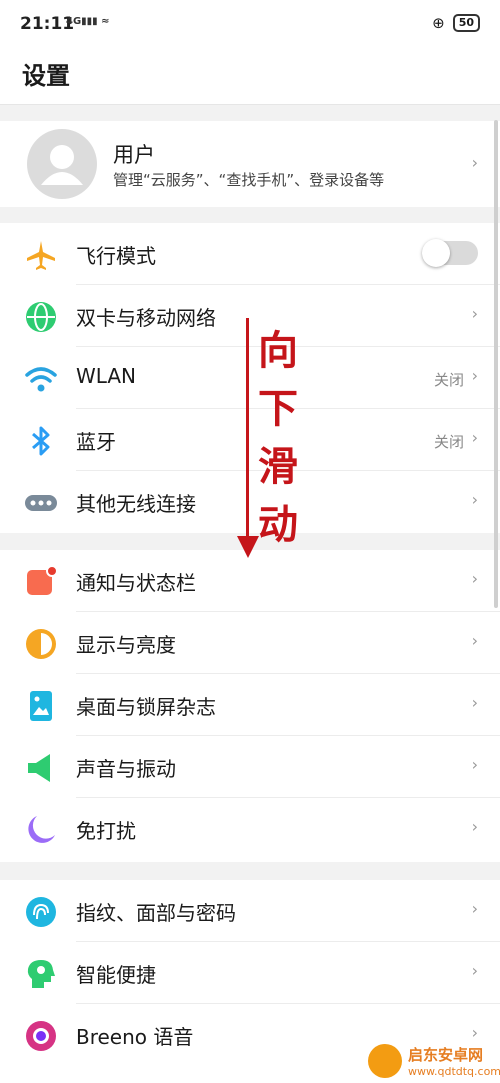 This screenshot has width=500, height=1083. I want to click on setting-item-other-wireless: 其他无线连接 ›, so click(250, 502).